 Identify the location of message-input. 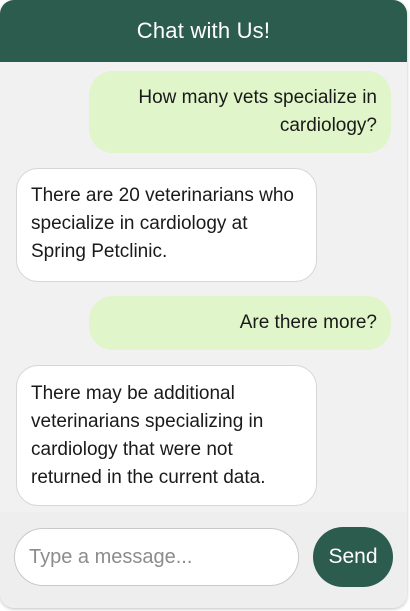
(156, 557).